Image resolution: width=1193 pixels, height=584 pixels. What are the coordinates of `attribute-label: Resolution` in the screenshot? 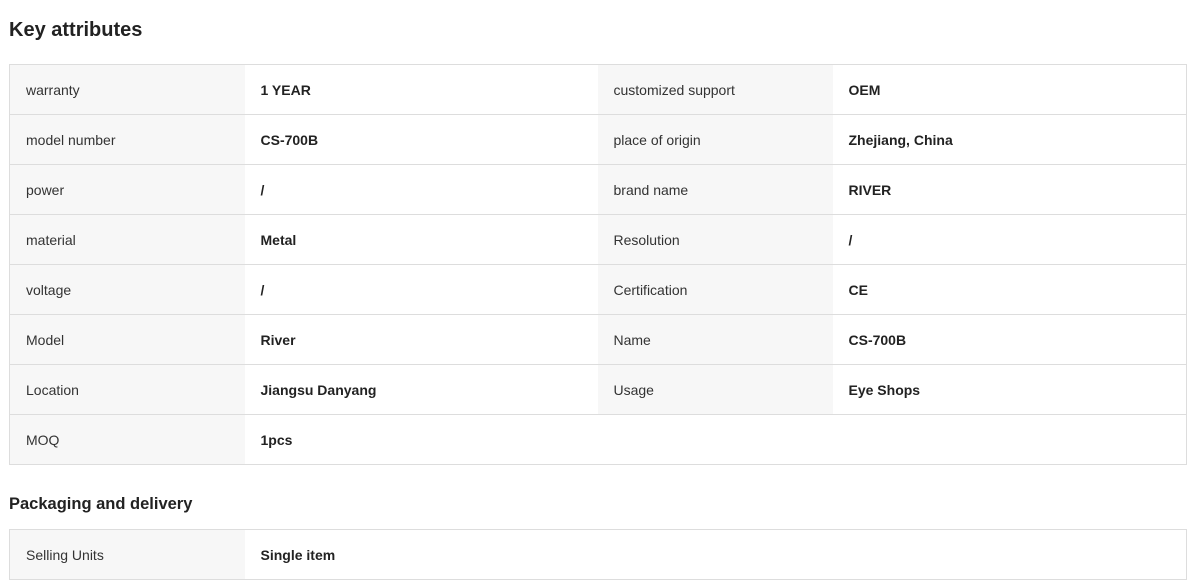 It's located at (715, 239).